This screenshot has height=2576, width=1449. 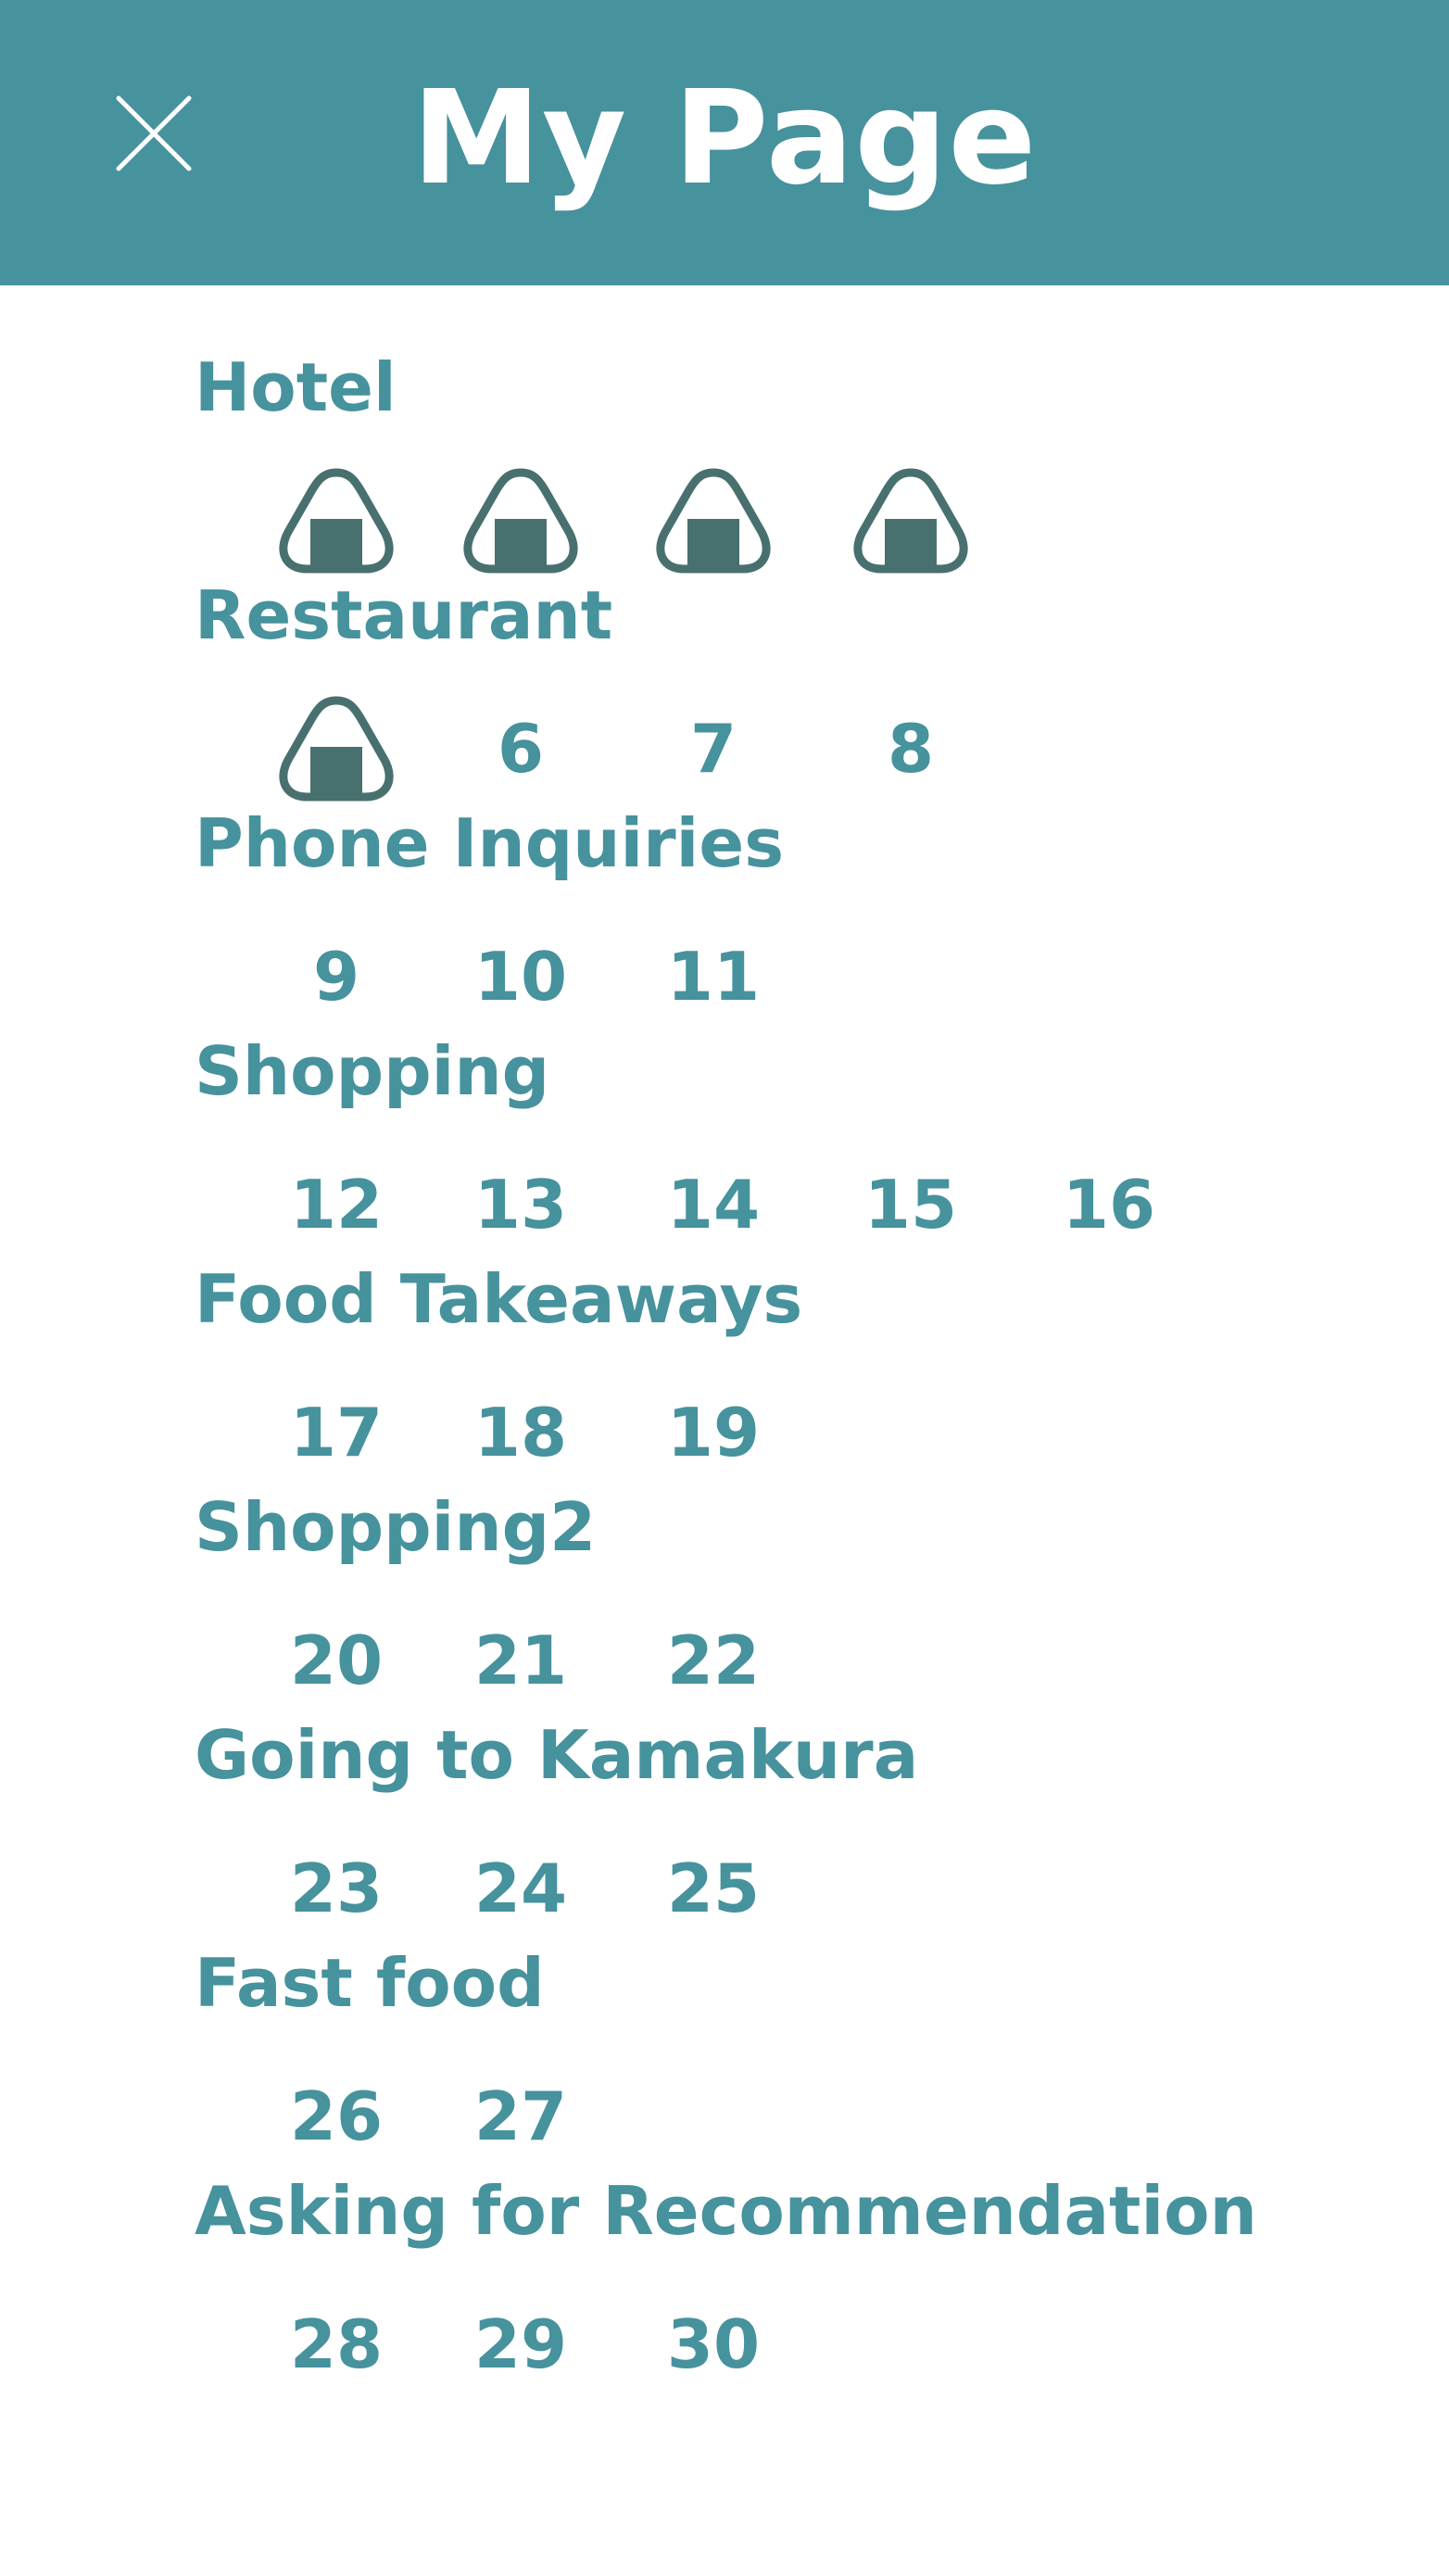 I want to click on stage-number: 15, so click(x=910, y=1205).